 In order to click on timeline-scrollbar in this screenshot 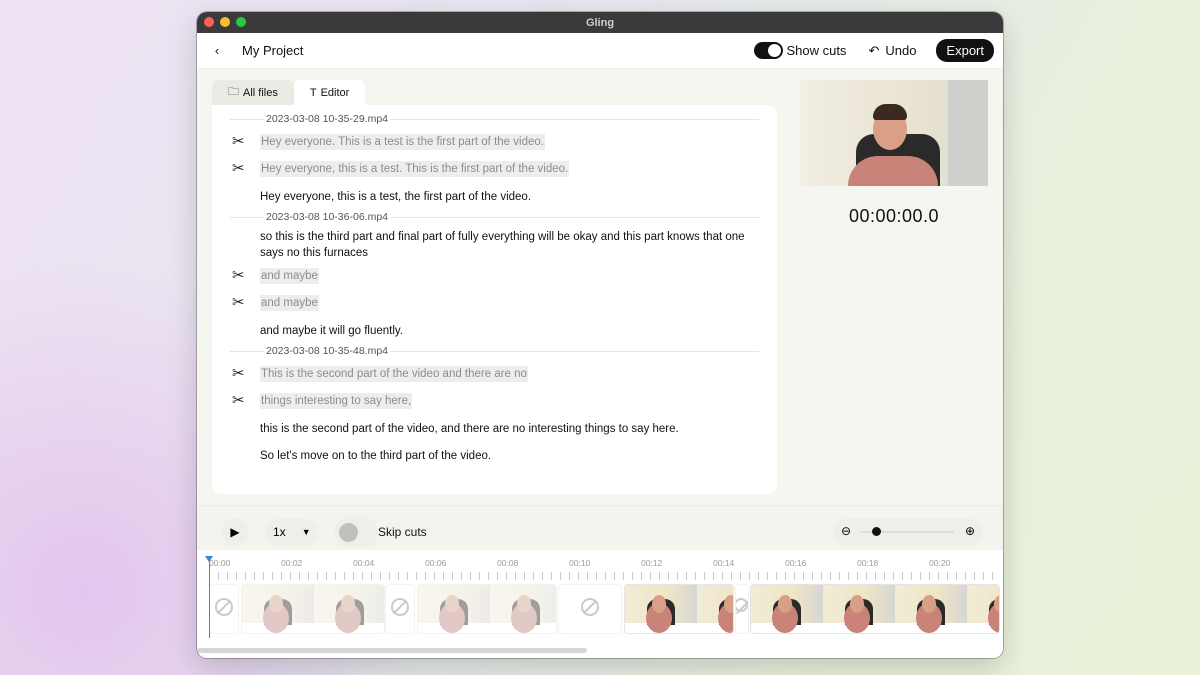, I will do `click(392, 650)`.